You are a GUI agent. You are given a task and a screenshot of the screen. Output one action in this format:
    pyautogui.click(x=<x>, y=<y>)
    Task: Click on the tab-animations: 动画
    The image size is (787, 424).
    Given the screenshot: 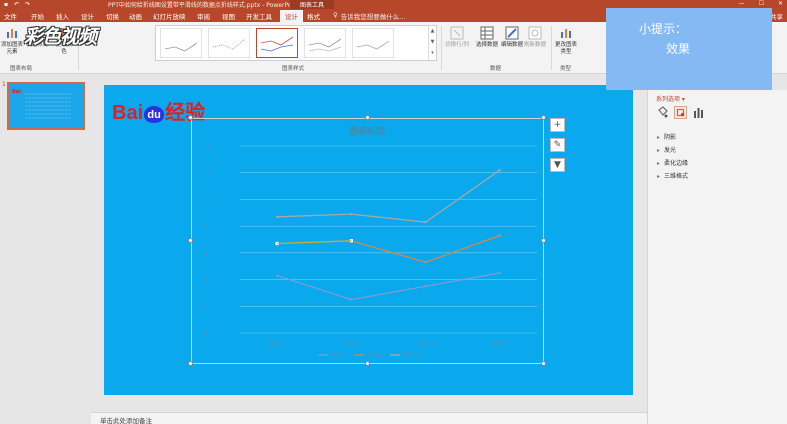 What is the action you would take?
    pyautogui.click(x=135, y=16)
    